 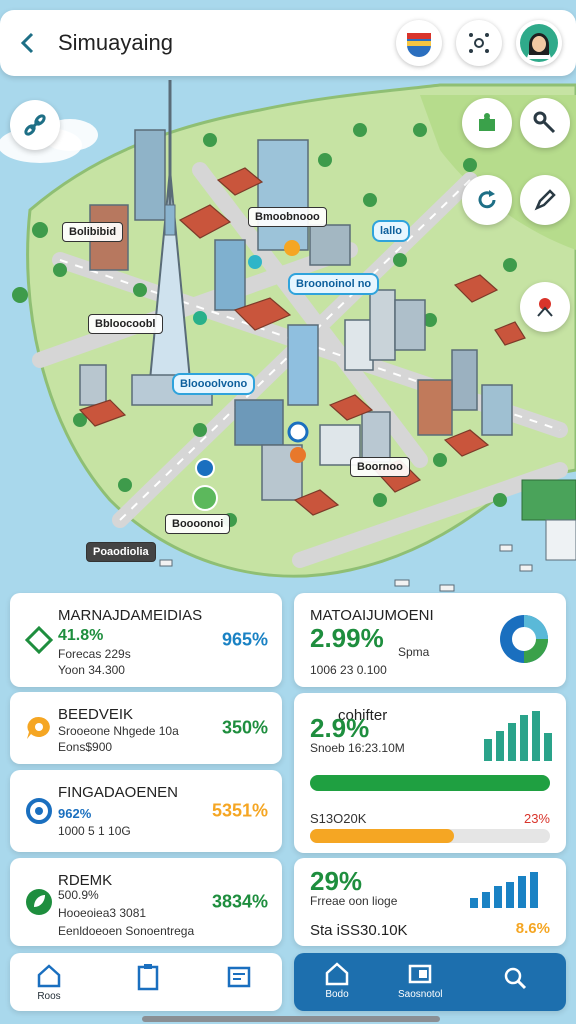 I want to click on card-percent: 350%, so click(x=244, y=727).